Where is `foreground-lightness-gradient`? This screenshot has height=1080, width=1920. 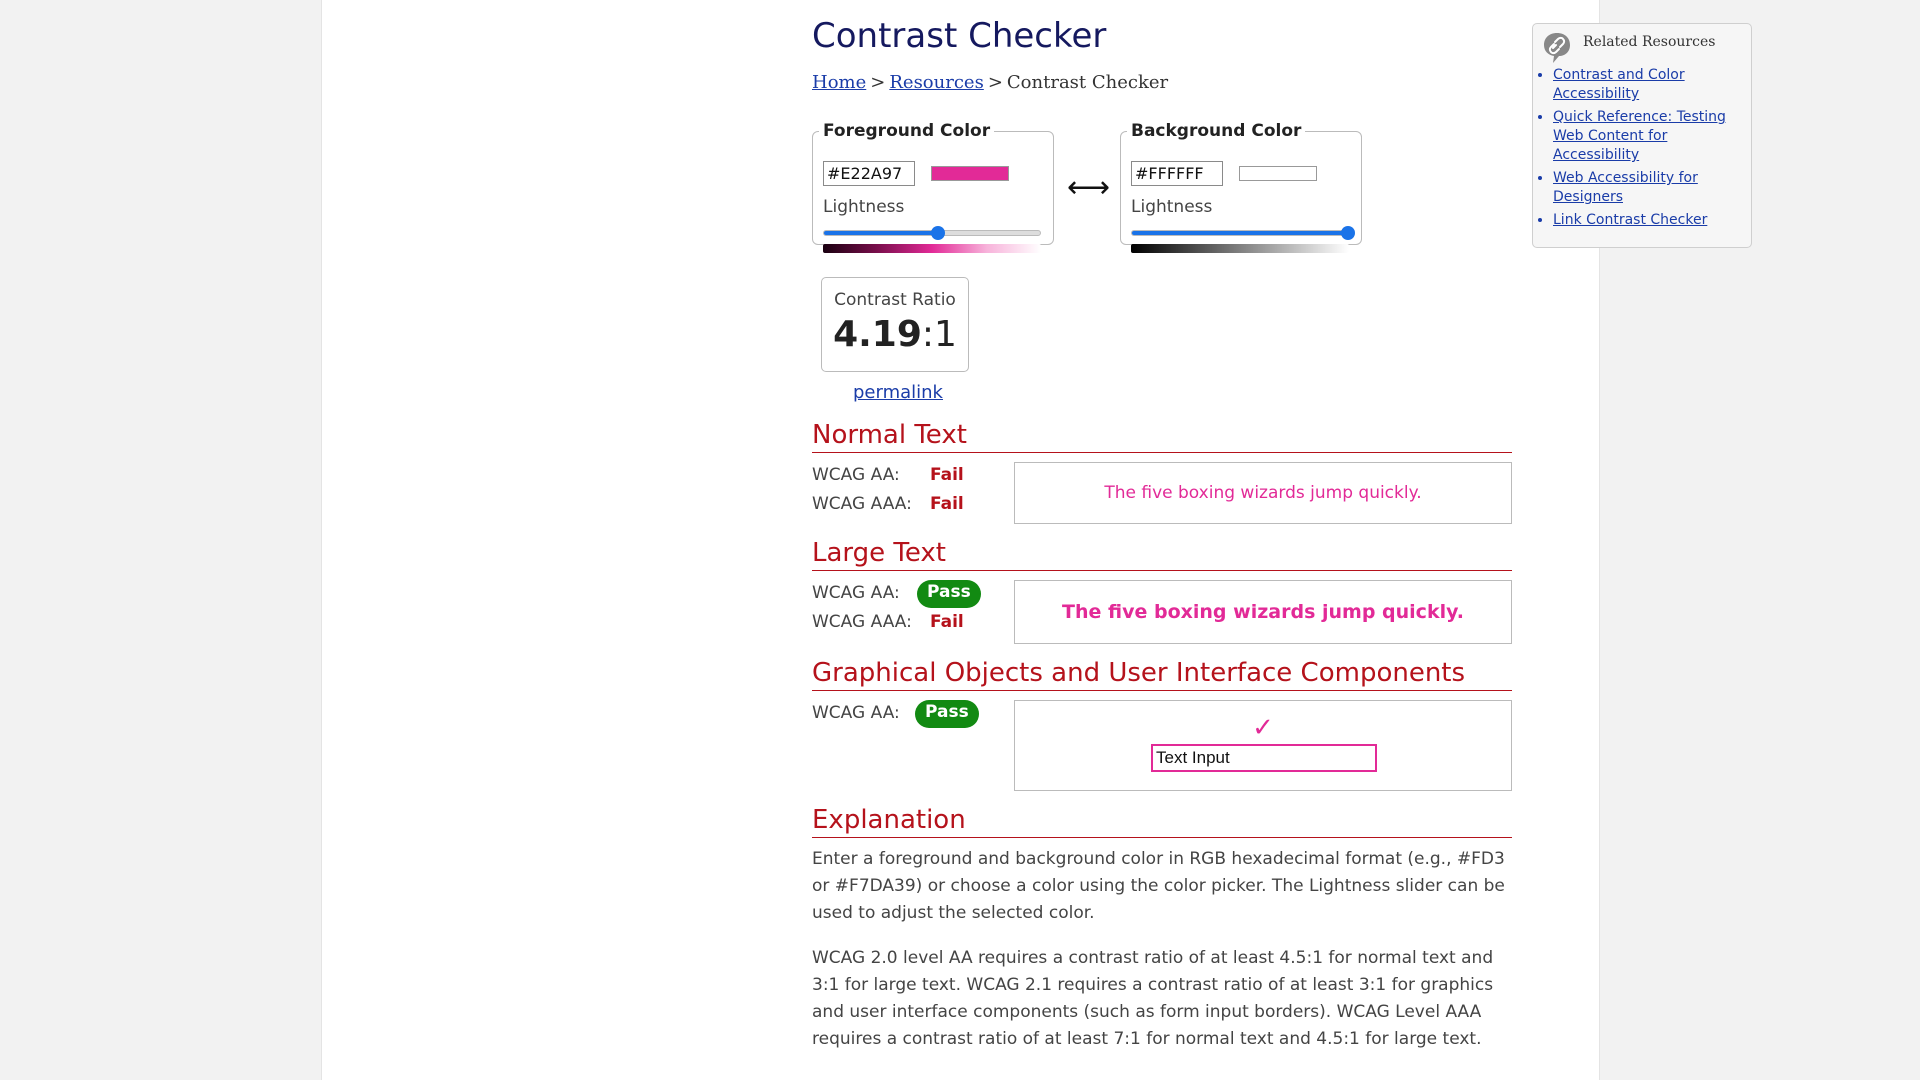 foreground-lightness-gradient is located at coordinates (932, 248).